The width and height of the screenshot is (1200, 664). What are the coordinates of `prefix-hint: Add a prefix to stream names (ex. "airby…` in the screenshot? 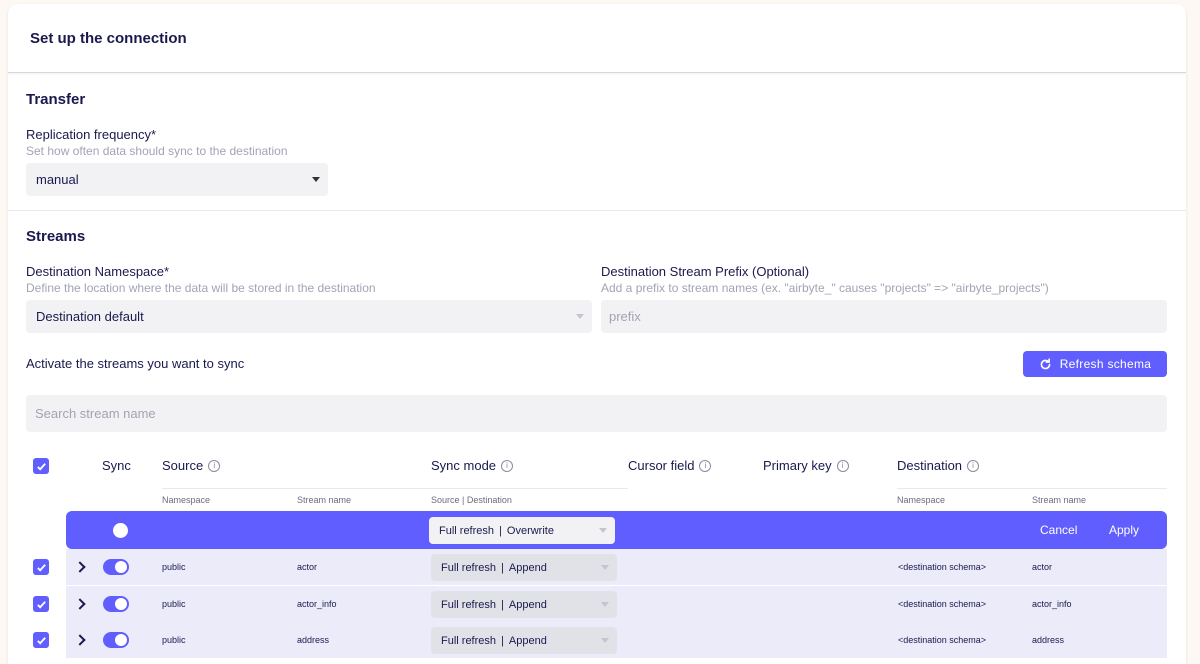 It's located at (825, 288).